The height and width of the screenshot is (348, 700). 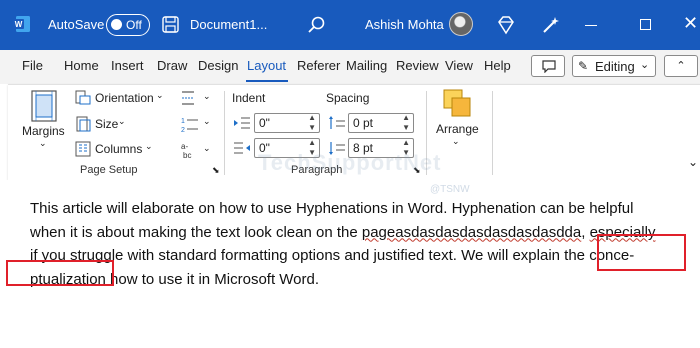 What do you see at coordinates (264, 123) in the screenshot?
I see `indent-left-value: 0"` at bounding box center [264, 123].